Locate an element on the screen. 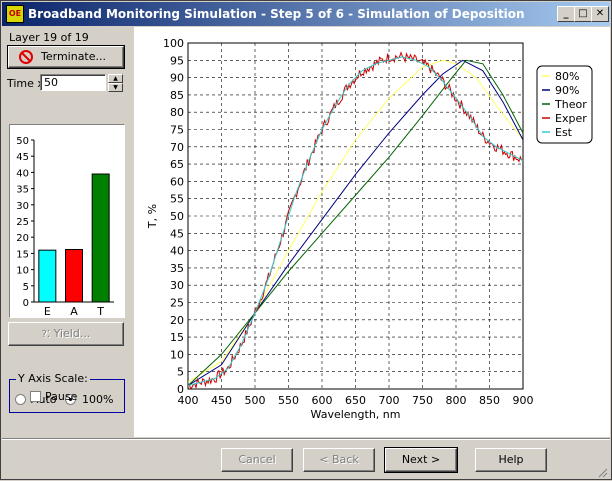  stop-icon is located at coordinates (26, 57).